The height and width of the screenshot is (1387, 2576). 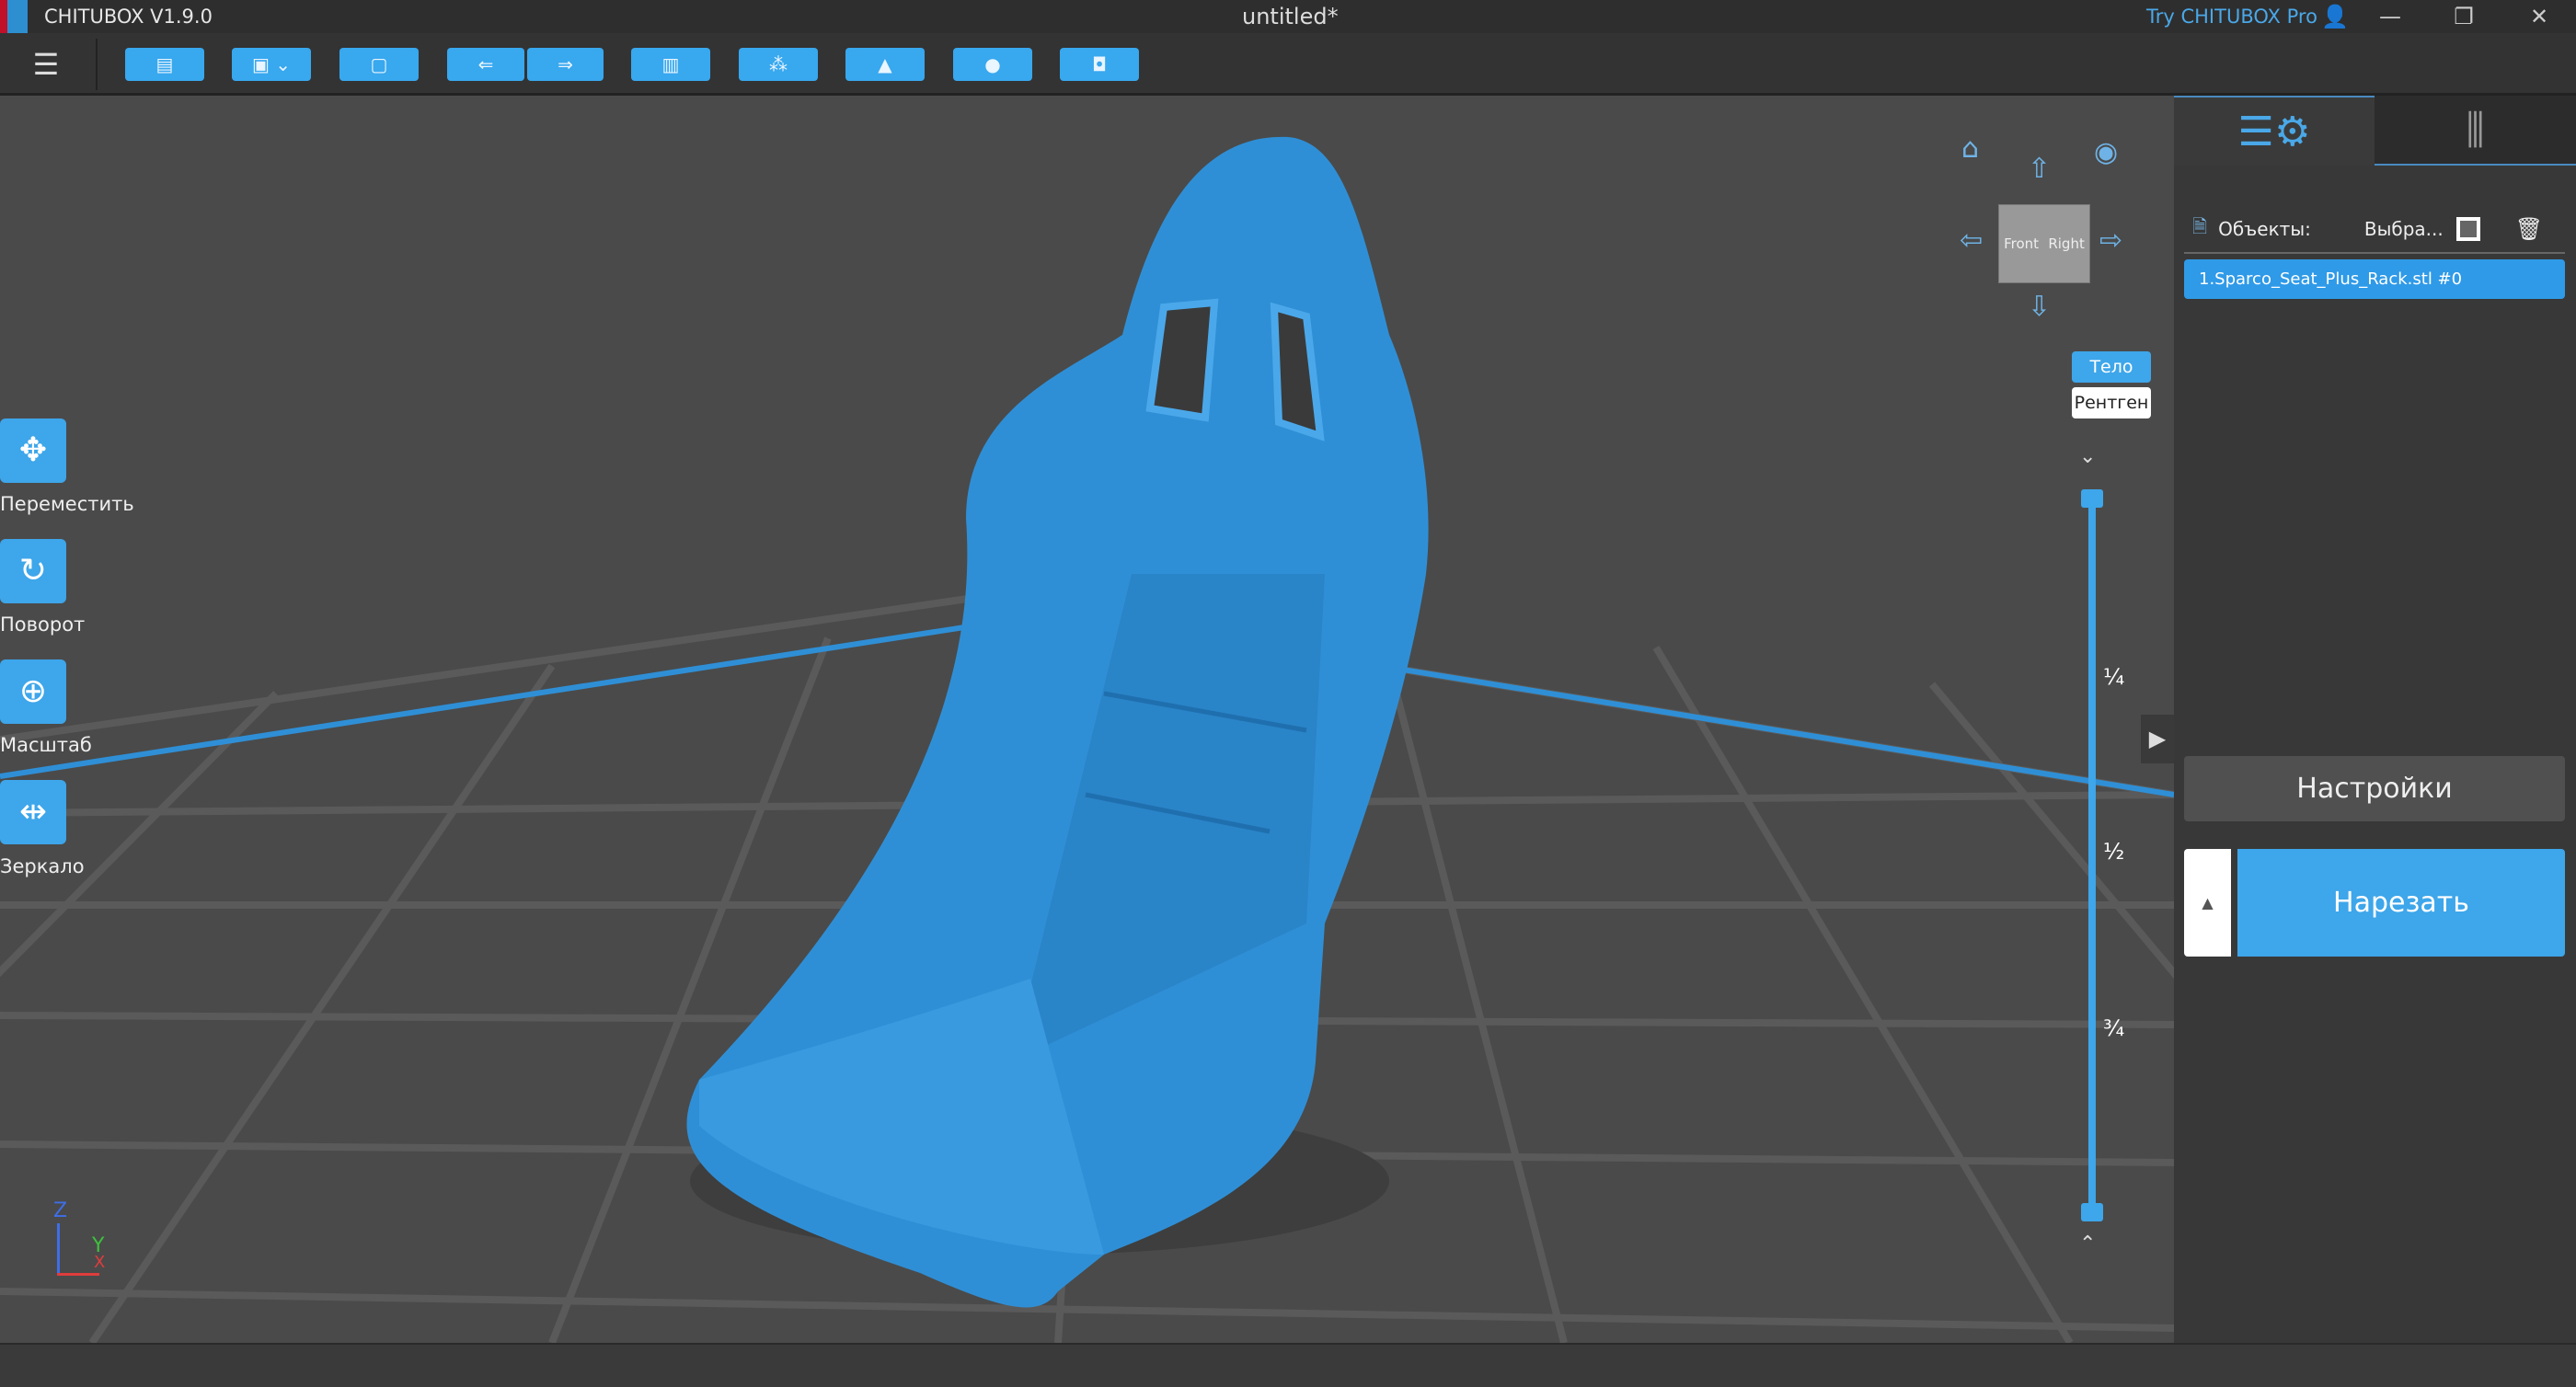 What do you see at coordinates (2092, 1212) in the screenshot?
I see `layer-slider-bottom-handle` at bounding box center [2092, 1212].